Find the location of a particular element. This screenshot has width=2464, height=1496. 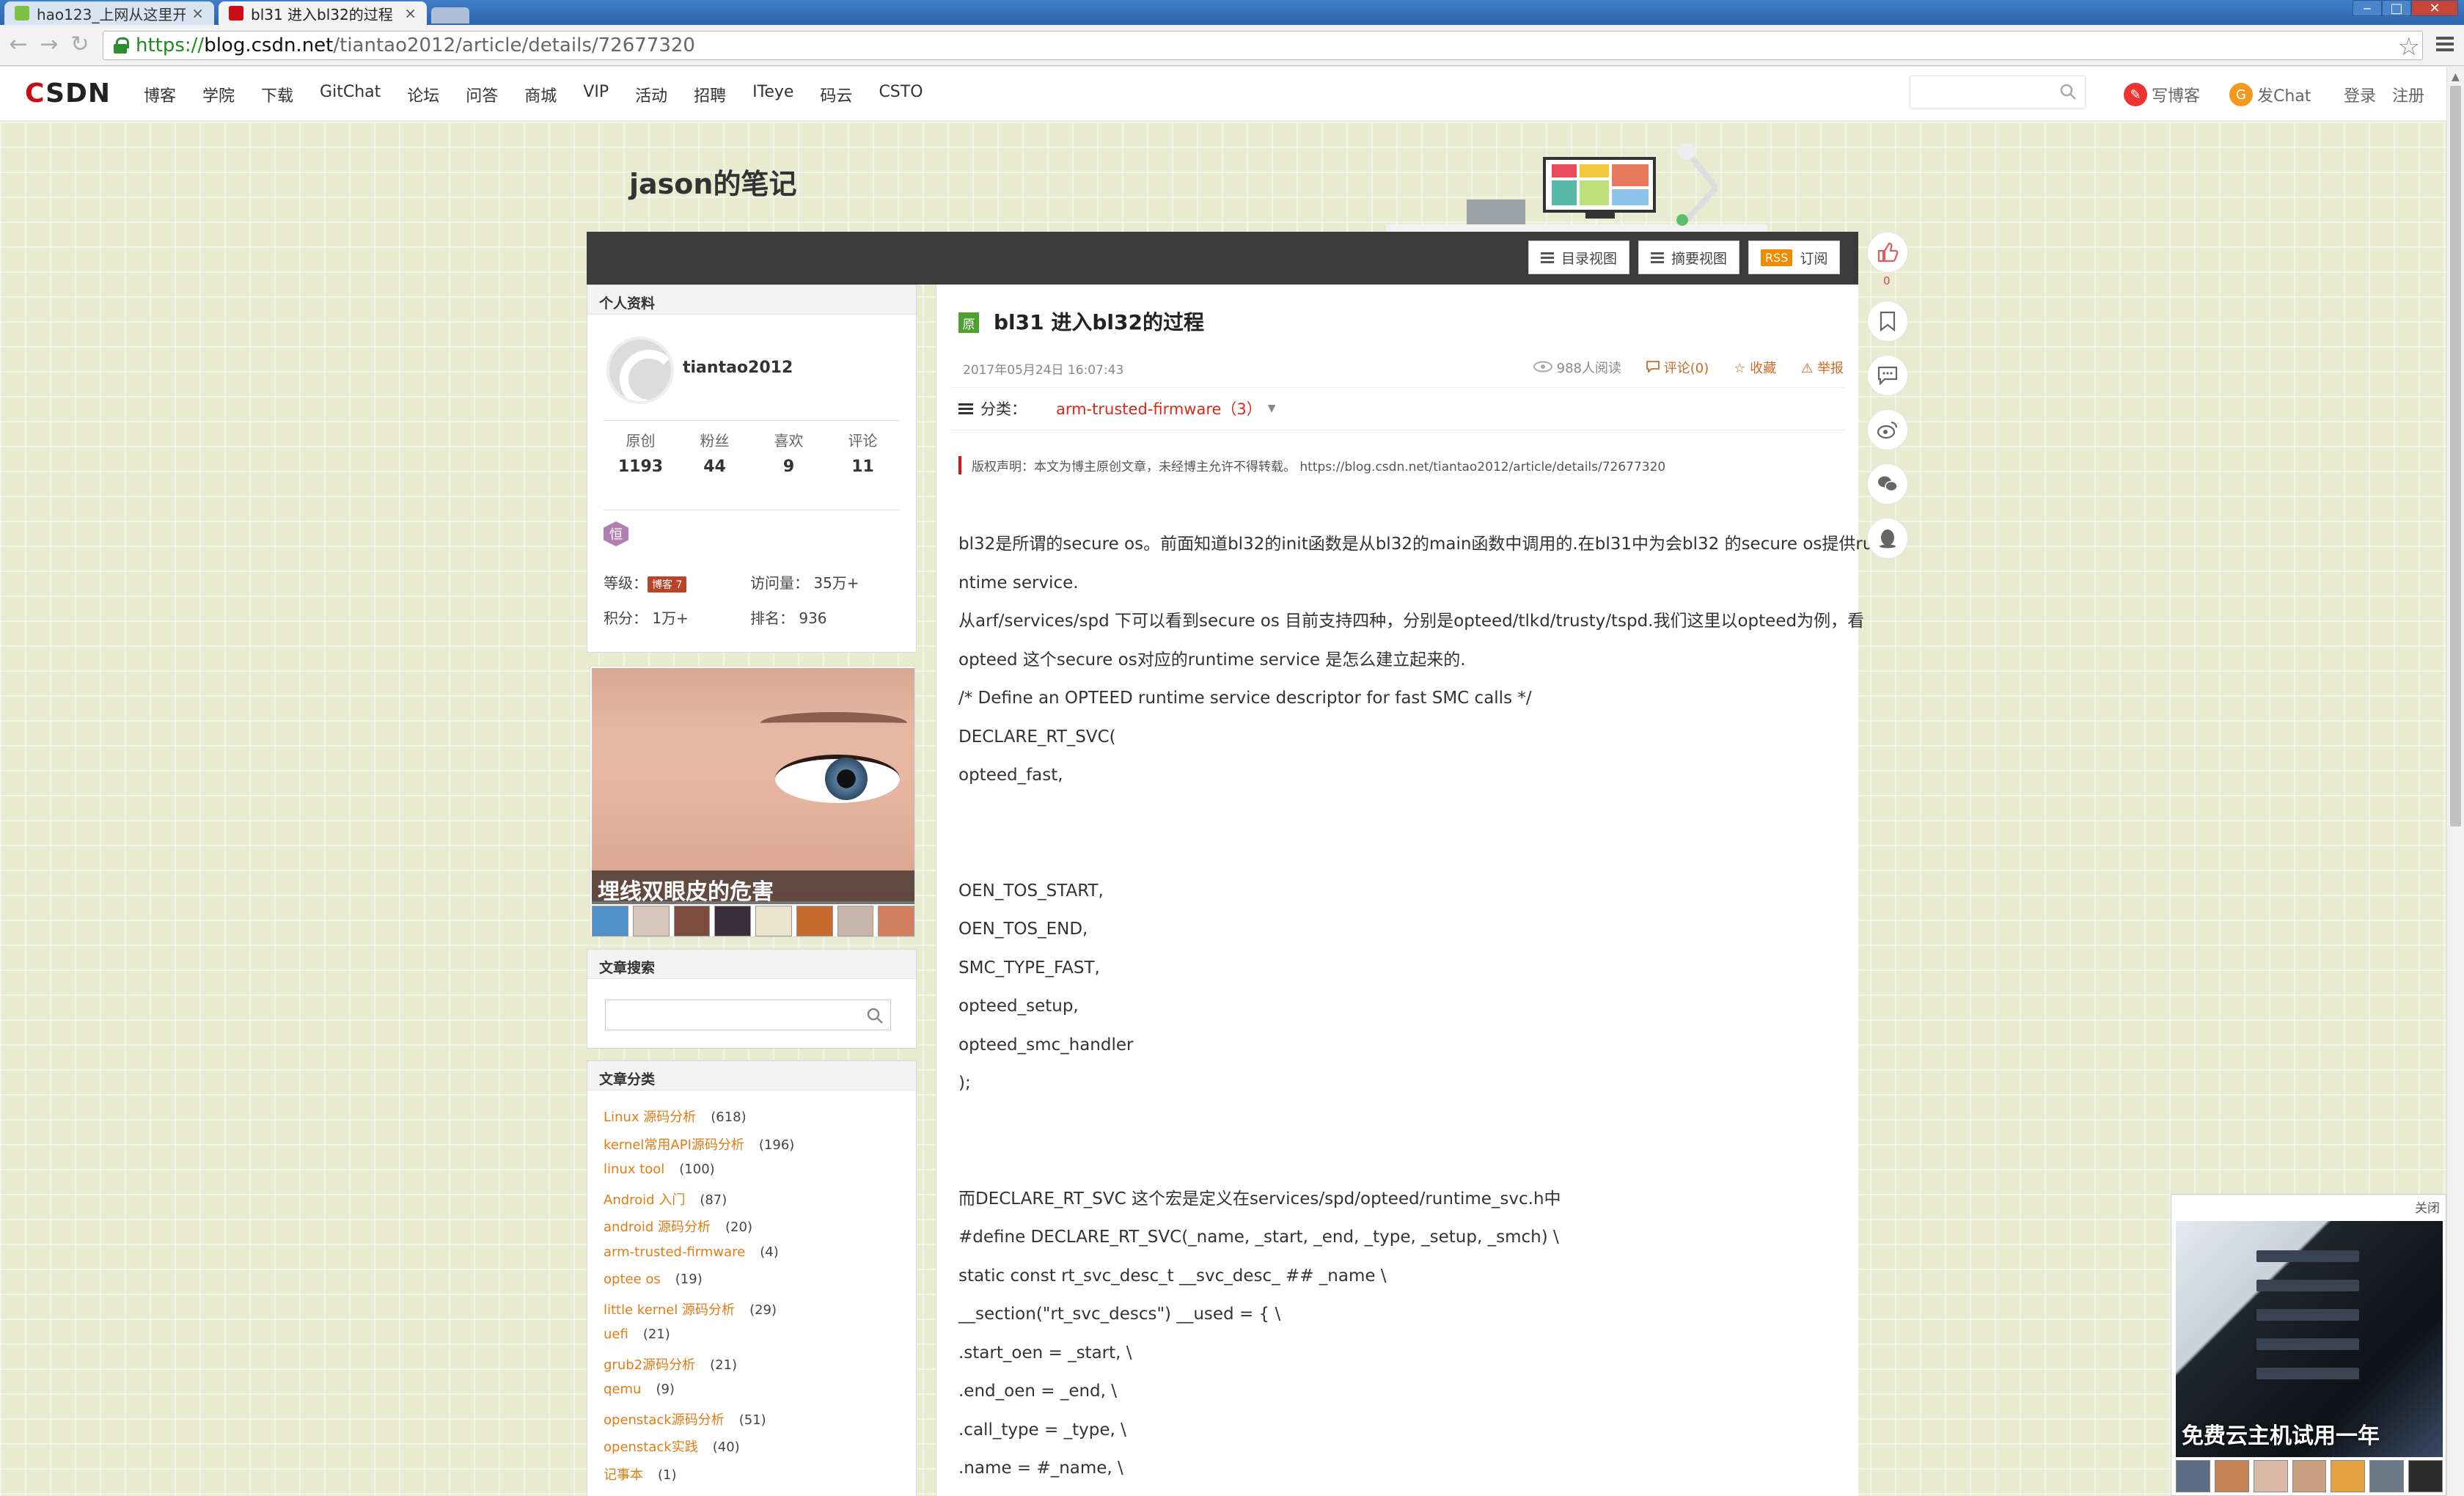

close-window-button: ✕ is located at coordinates (2434, 8).